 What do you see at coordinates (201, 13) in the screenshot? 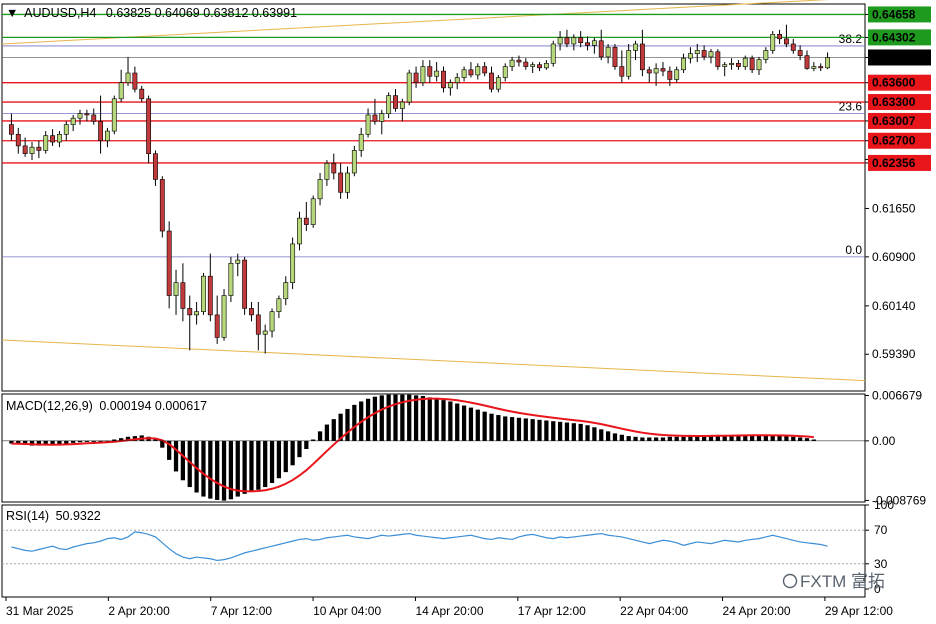
I see `ohlc-readout: 0.63825 0.64069 0.63812 0.63991` at bounding box center [201, 13].